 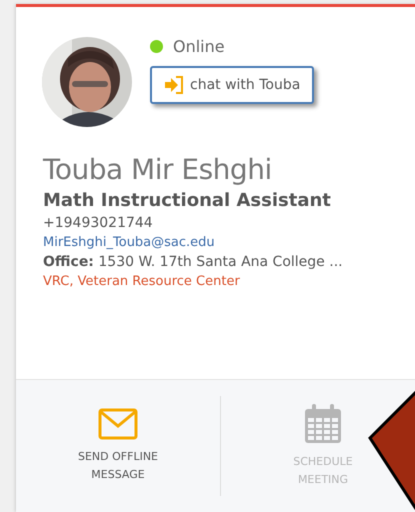 What do you see at coordinates (323, 424) in the screenshot?
I see `calendar-icon` at bounding box center [323, 424].